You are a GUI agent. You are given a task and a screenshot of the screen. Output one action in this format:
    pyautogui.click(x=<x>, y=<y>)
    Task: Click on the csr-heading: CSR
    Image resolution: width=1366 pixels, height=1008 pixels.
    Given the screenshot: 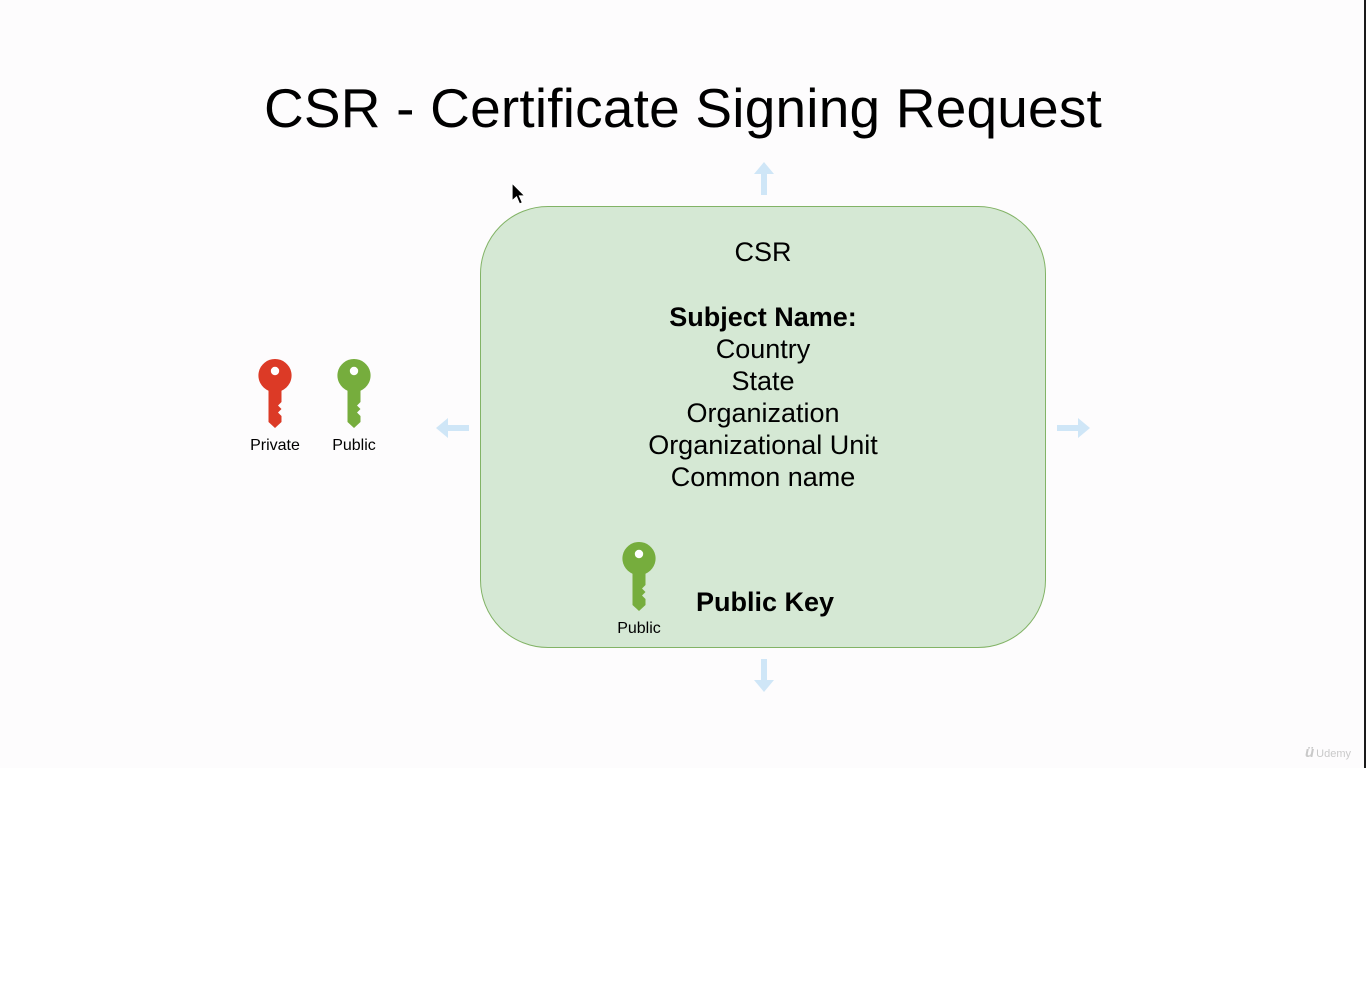 What is the action you would take?
    pyautogui.click(x=763, y=252)
    